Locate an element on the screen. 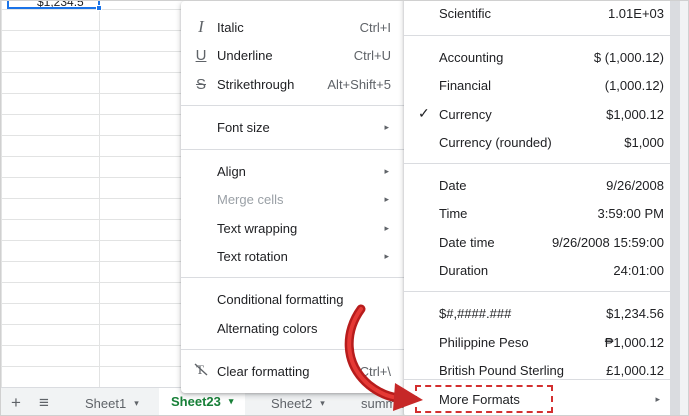 This screenshot has width=689, height=416. format-label: Currency (rounded) is located at coordinates (495, 142).